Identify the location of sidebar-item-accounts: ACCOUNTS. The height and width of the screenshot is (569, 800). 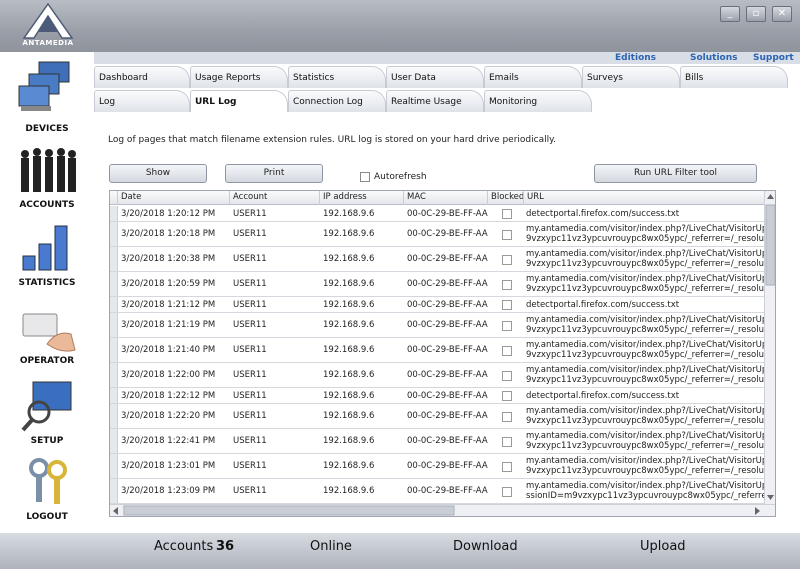
(47, 177).